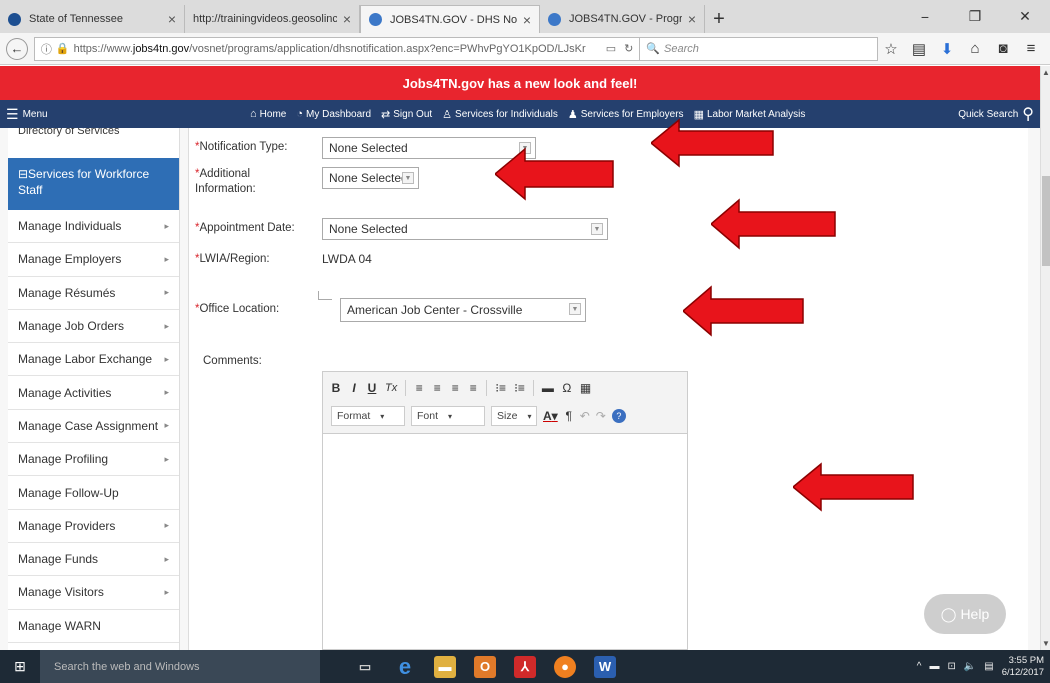 The width and height of the screenshot is (1050, 683). What do you see at coordinates (970, 666) in the screenshot?
I see `volume-icon: 🔈` at bounding box center [970, 666].